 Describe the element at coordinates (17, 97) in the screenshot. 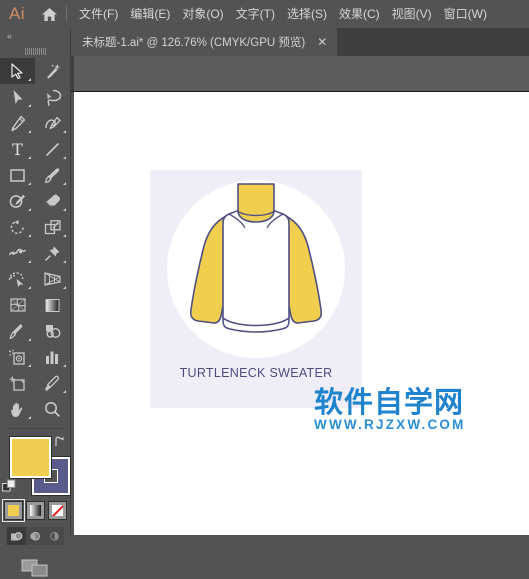

I see `direct-selection-tool` at that location.